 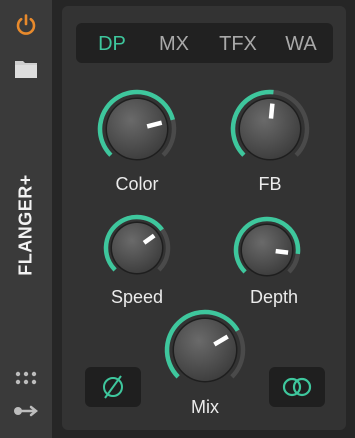 I want to click on stereo-link-icon, so click(x=297, y=387).